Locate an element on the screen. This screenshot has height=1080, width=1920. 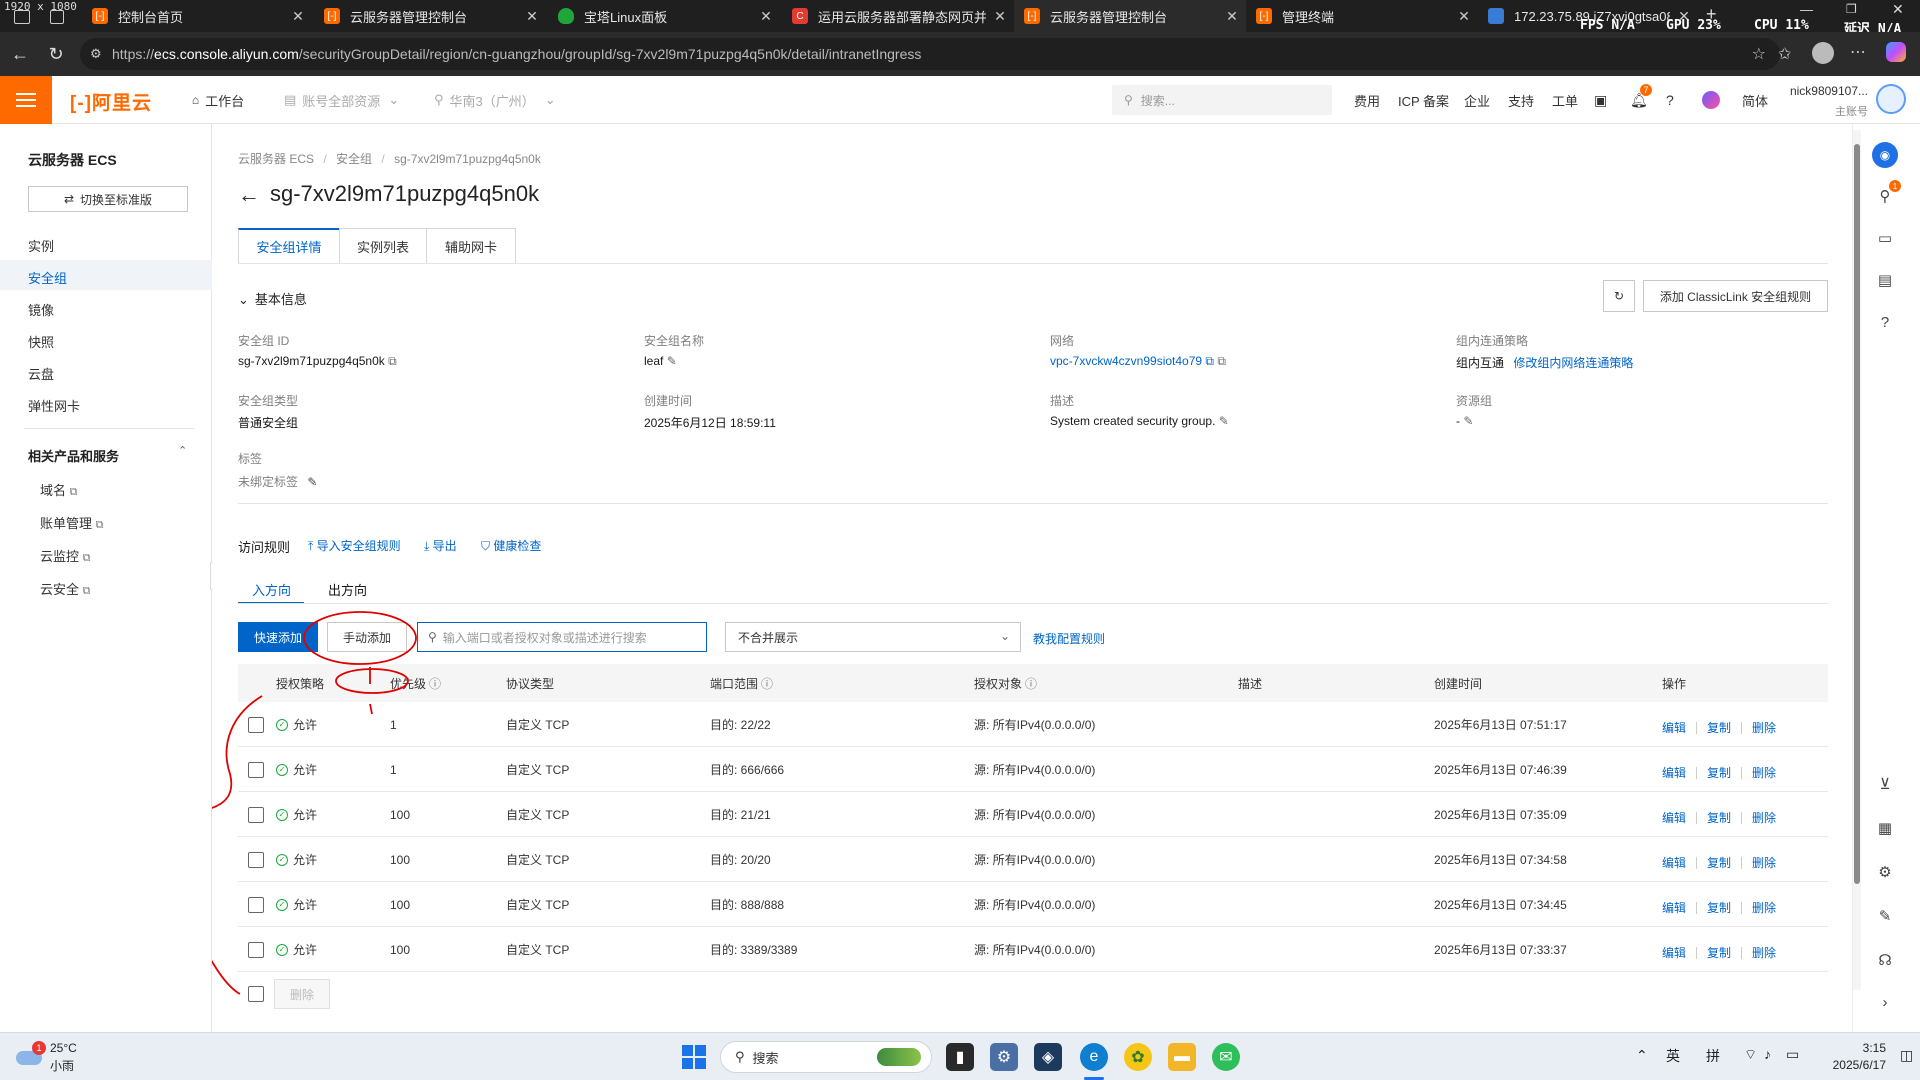
browser-tab-1: [-] 控制台首页 ✕ is located at coordinates (197, 16).